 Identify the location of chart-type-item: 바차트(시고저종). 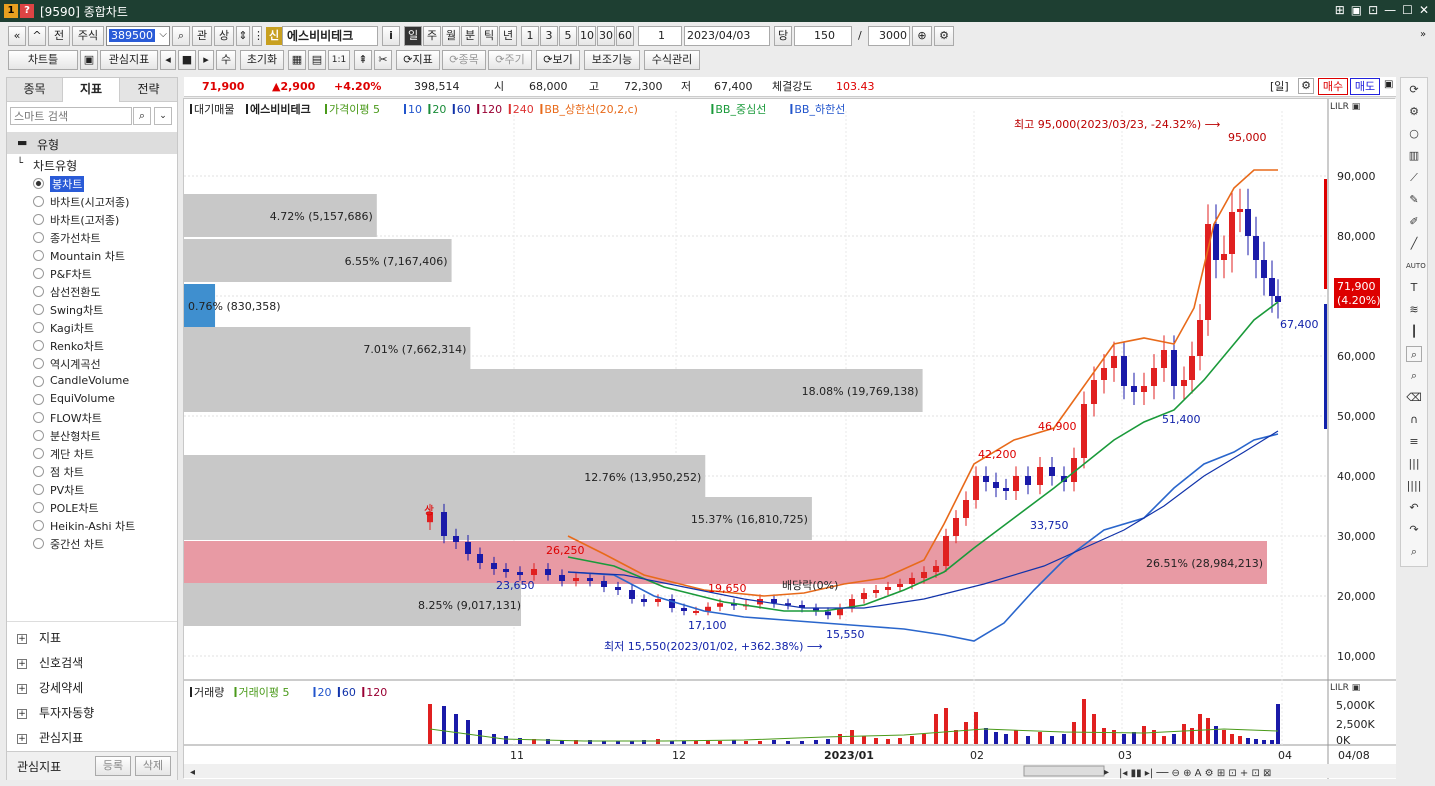
(89, 202).